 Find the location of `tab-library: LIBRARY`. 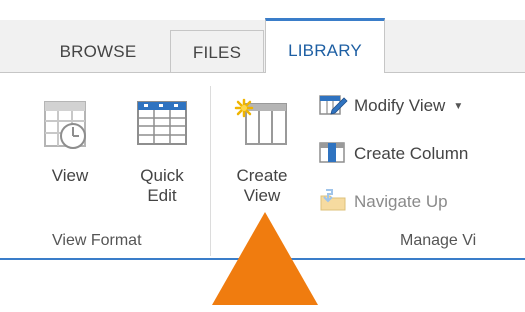

tab-library: LIBRARY is located at coordinates (325, 45).